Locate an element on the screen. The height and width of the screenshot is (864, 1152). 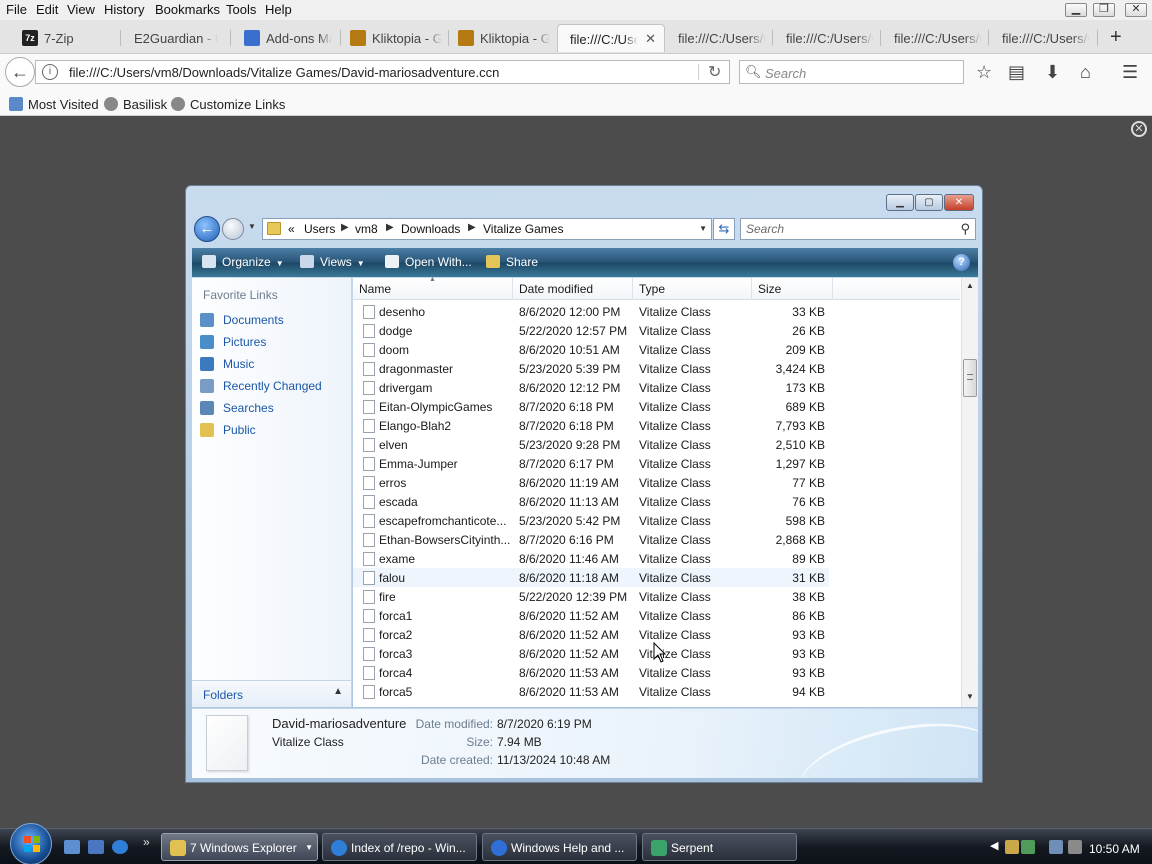
start-button is located at coordinates (31, 843).